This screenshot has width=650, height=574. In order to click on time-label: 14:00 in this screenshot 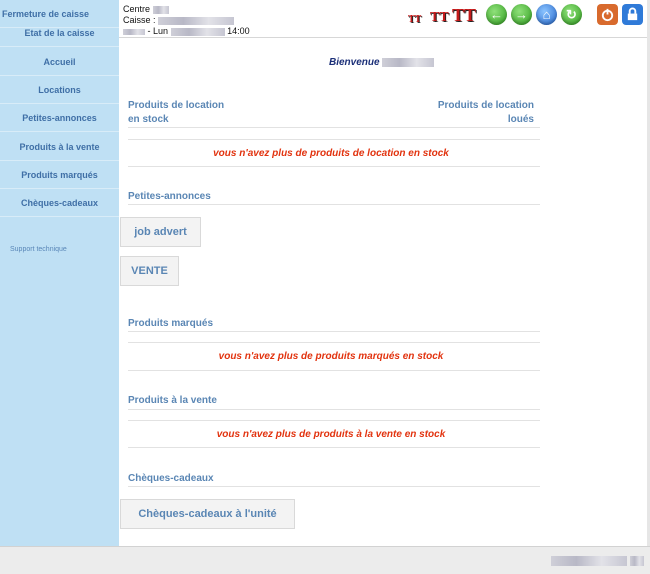, I will do `click(238, 31)`.